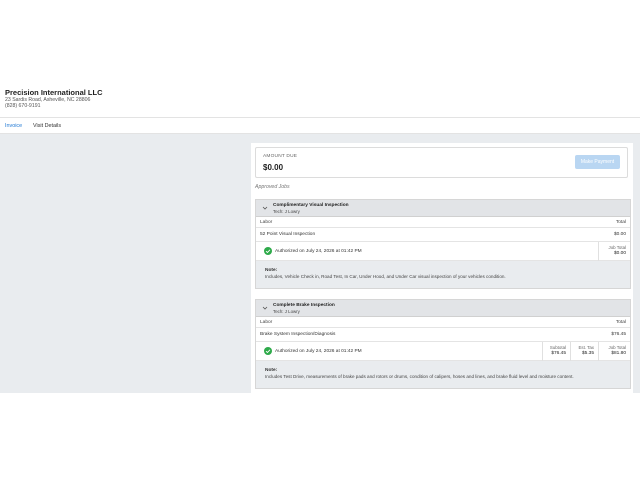 Image resolution: width=640 pixels, height=480 pixels. What do you see at coordinates (443, 335) in the screenshot?
I see `labor-item-row: Brake System Inspection/Diagnosis $76.45` at bounding box center [443, 335].